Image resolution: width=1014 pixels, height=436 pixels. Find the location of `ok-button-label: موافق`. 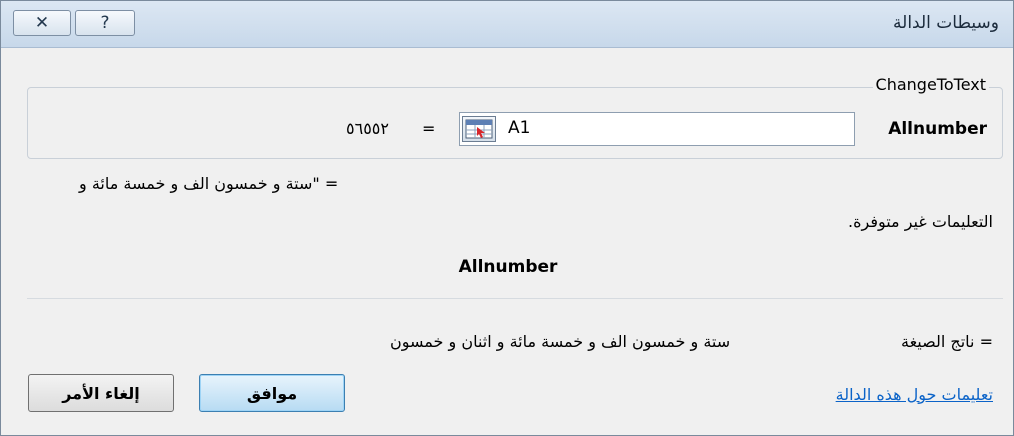

ok-button-label: موافق is located at coordinates (272, 393).